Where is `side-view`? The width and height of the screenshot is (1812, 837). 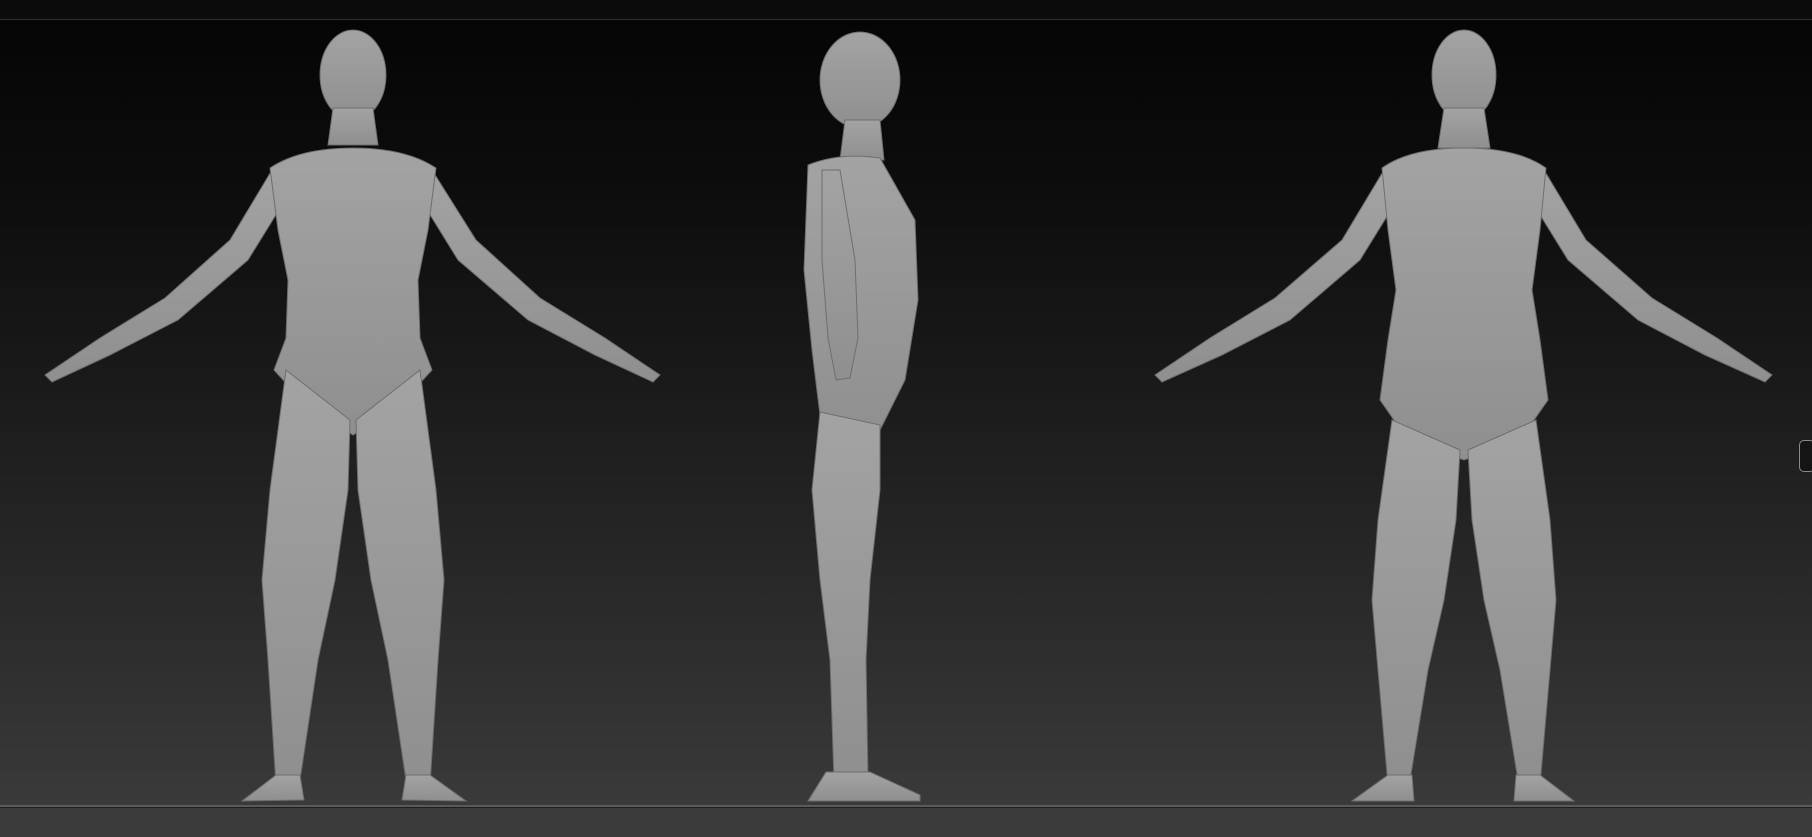
side-view is located at coordinates (862, 416).